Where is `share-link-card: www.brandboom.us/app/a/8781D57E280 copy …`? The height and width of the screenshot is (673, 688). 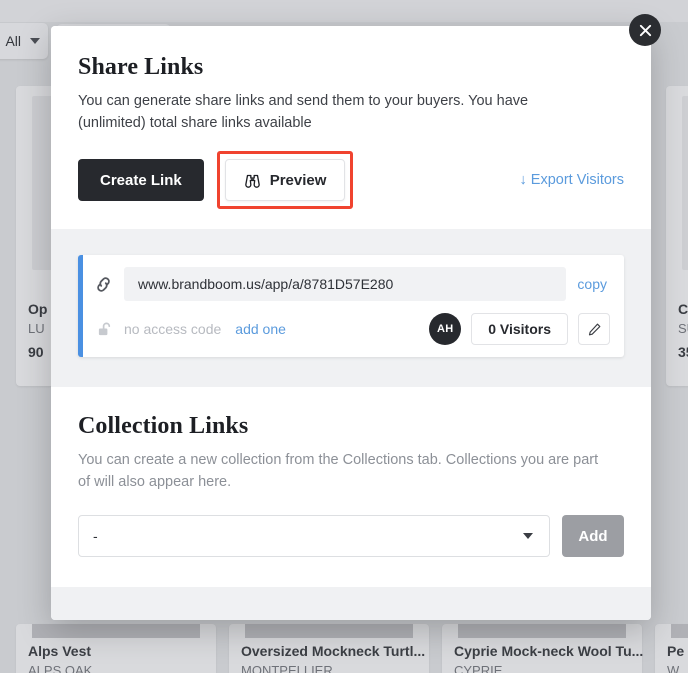 share-link-card: www.brandboom.us/app/a/8781D57E280 copy … is located at coordinates (351, 306).